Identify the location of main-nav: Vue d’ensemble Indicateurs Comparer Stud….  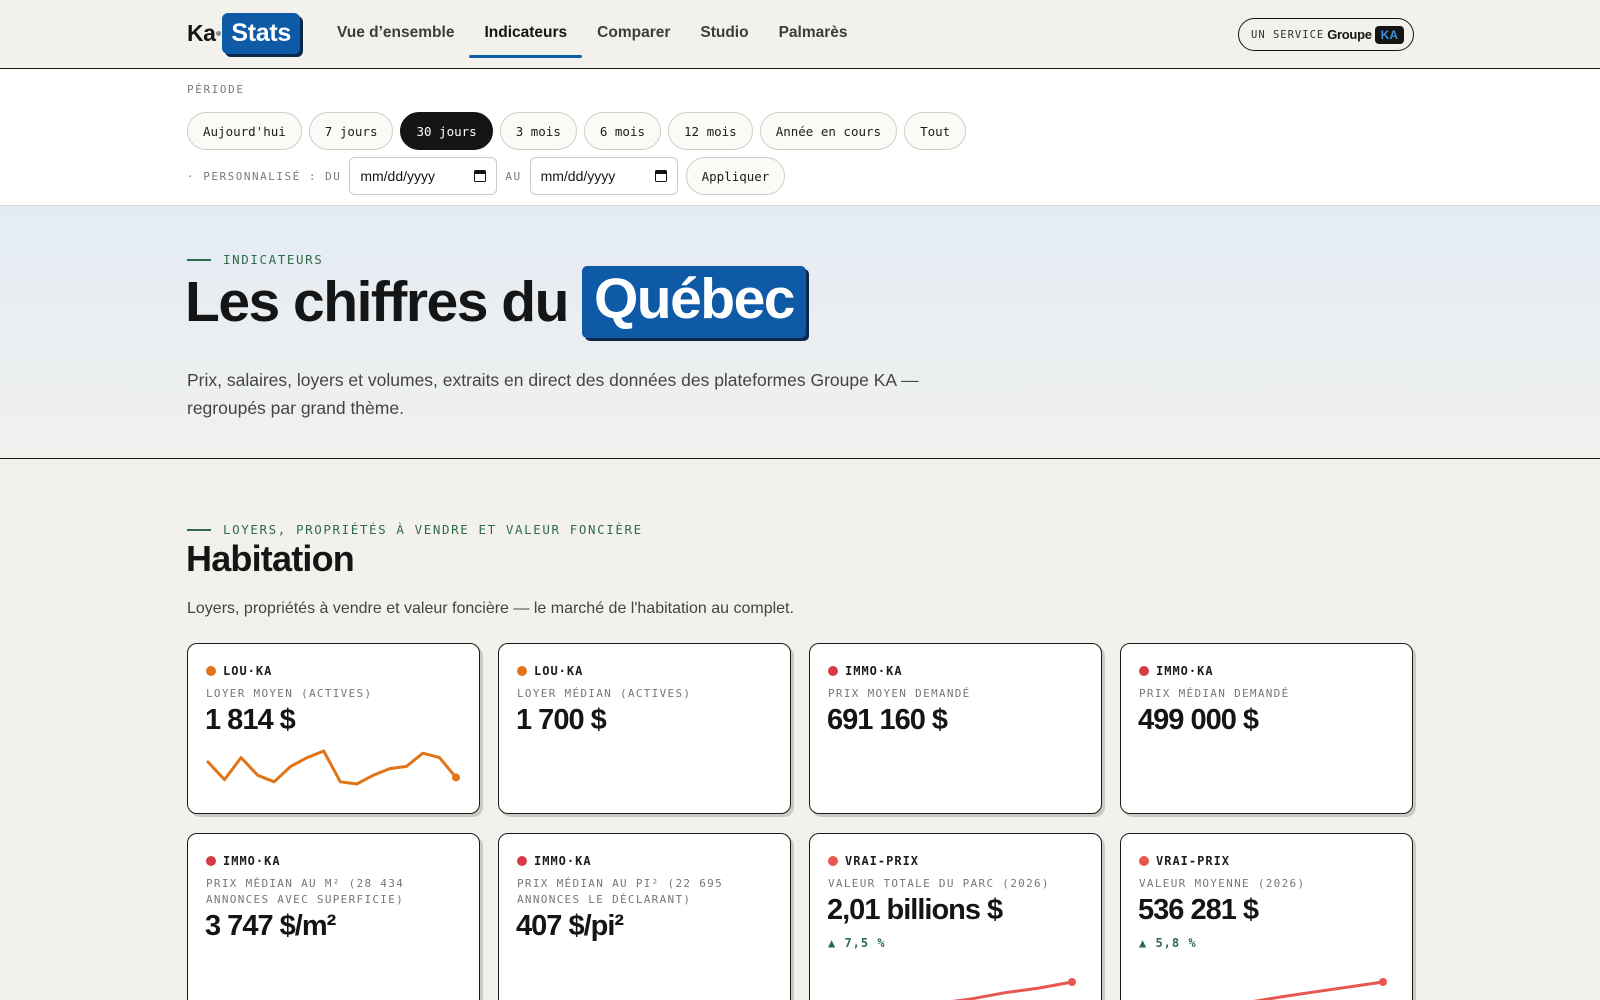
(592, 34).